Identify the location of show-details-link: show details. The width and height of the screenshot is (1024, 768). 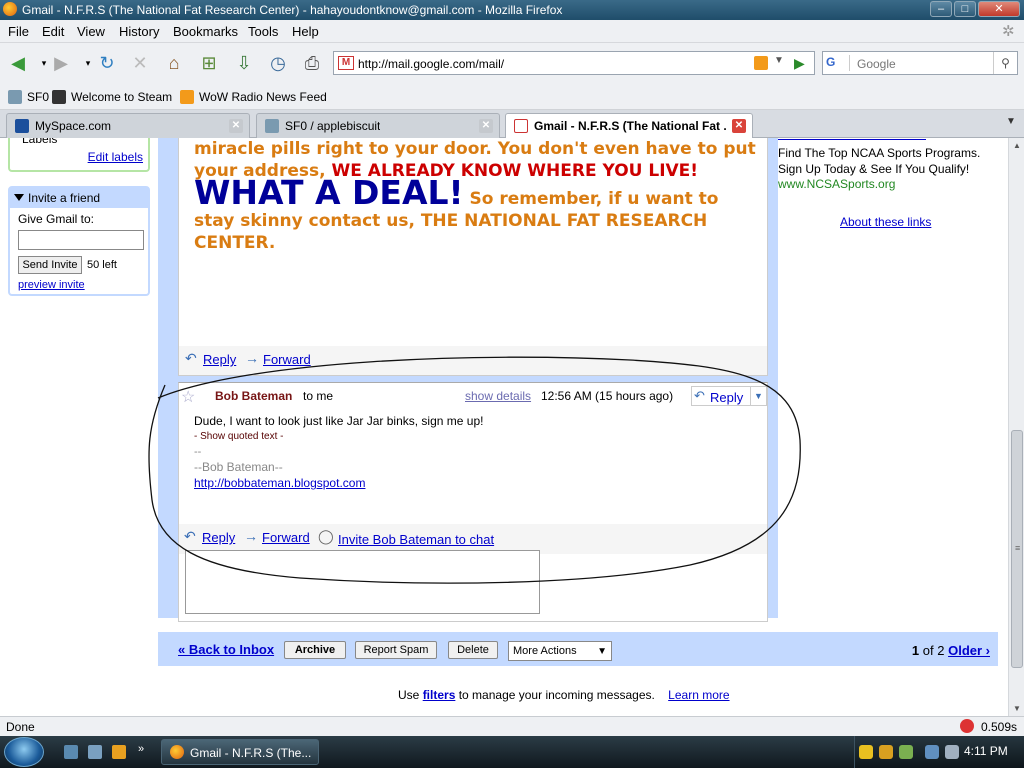
(498, 396).